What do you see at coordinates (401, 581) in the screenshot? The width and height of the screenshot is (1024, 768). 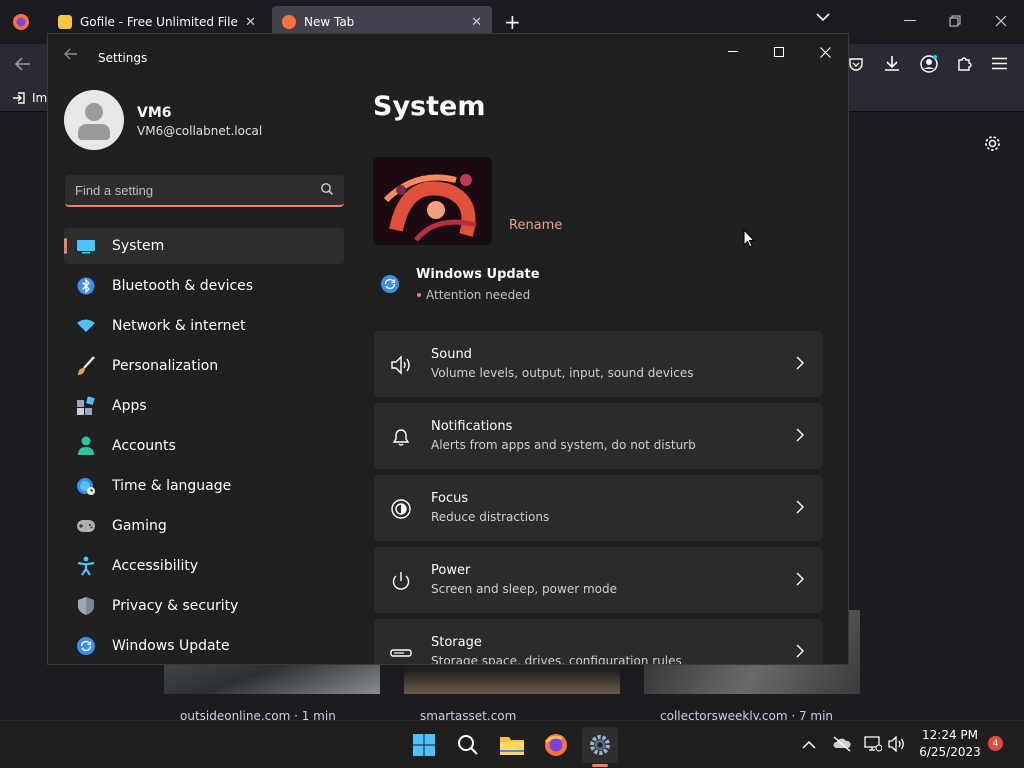 I see `power-icon` at bounding box center [401, 581].